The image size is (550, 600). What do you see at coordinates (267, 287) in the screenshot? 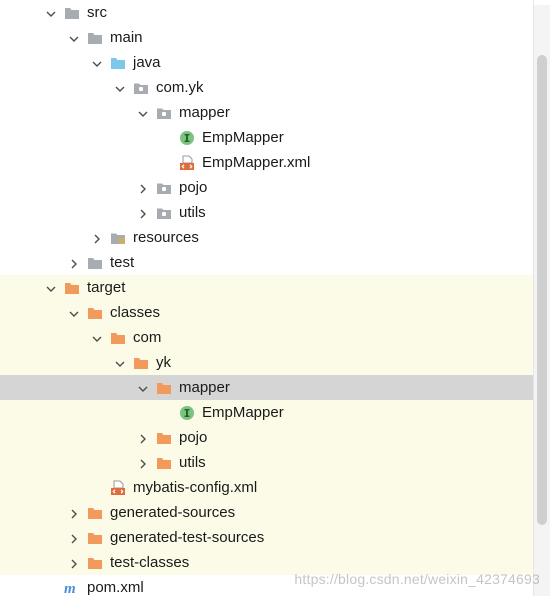
I see `tree-row: target` at bounding box center [267, 287].